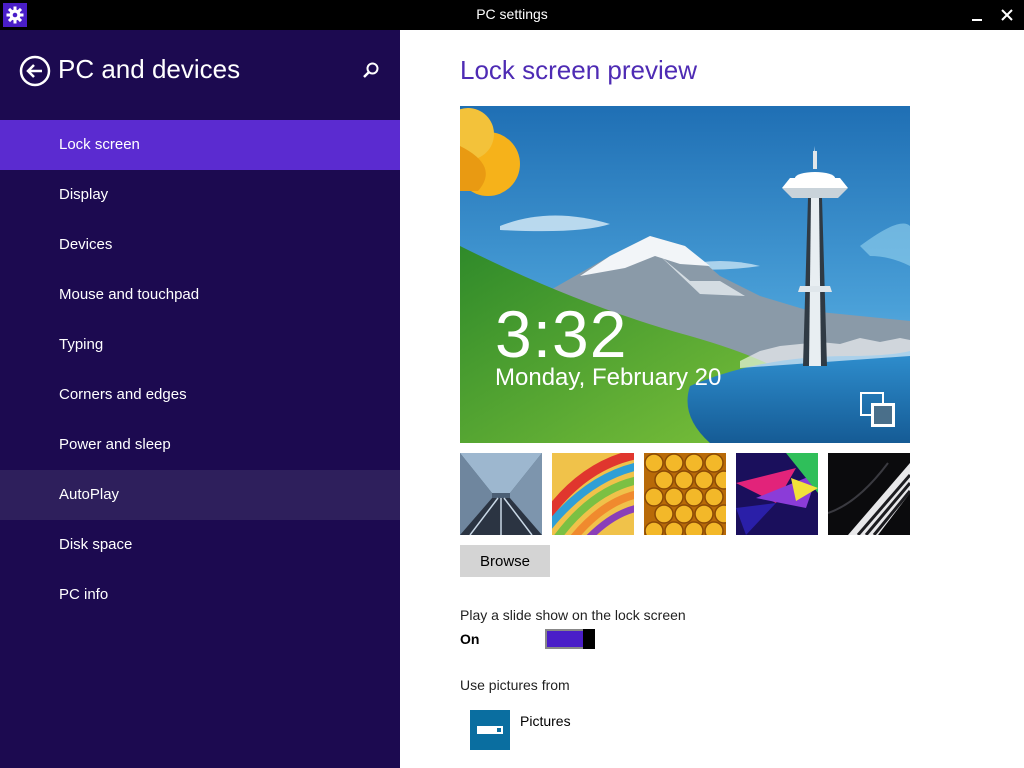 The image size is (1024, 768). I want to click on background-thumbnails, so click(685, 494).